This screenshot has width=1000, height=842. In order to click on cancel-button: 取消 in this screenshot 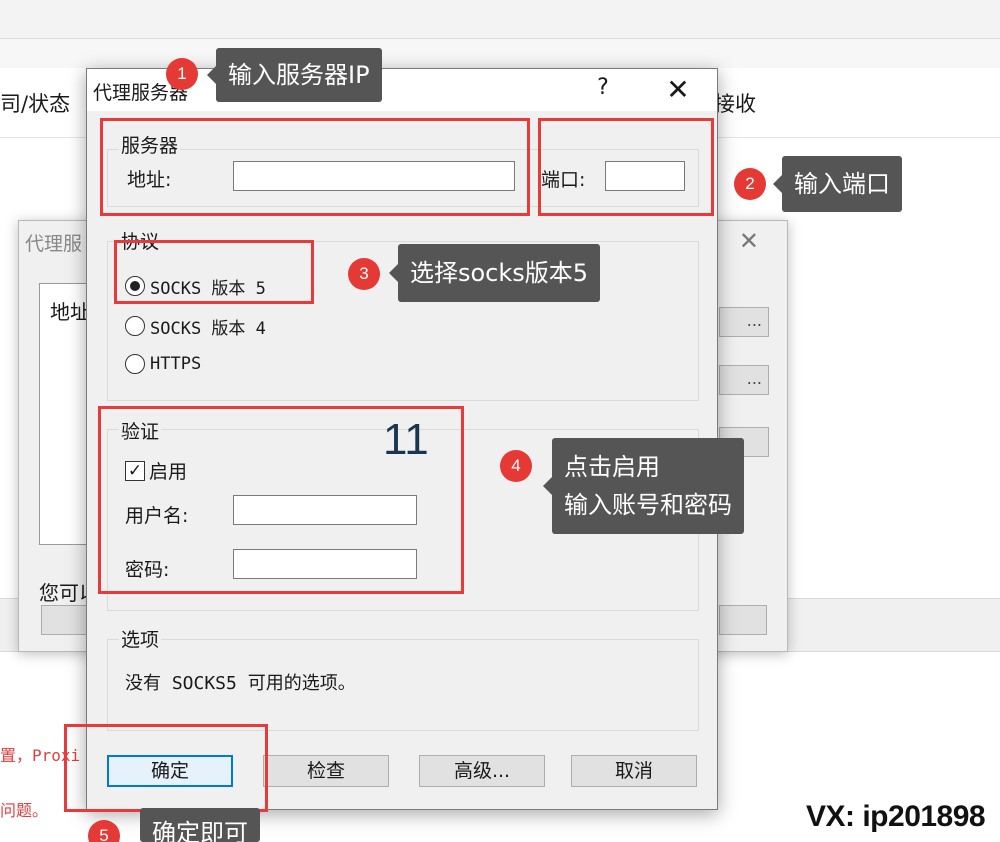, I will do `click(634, 771)`.